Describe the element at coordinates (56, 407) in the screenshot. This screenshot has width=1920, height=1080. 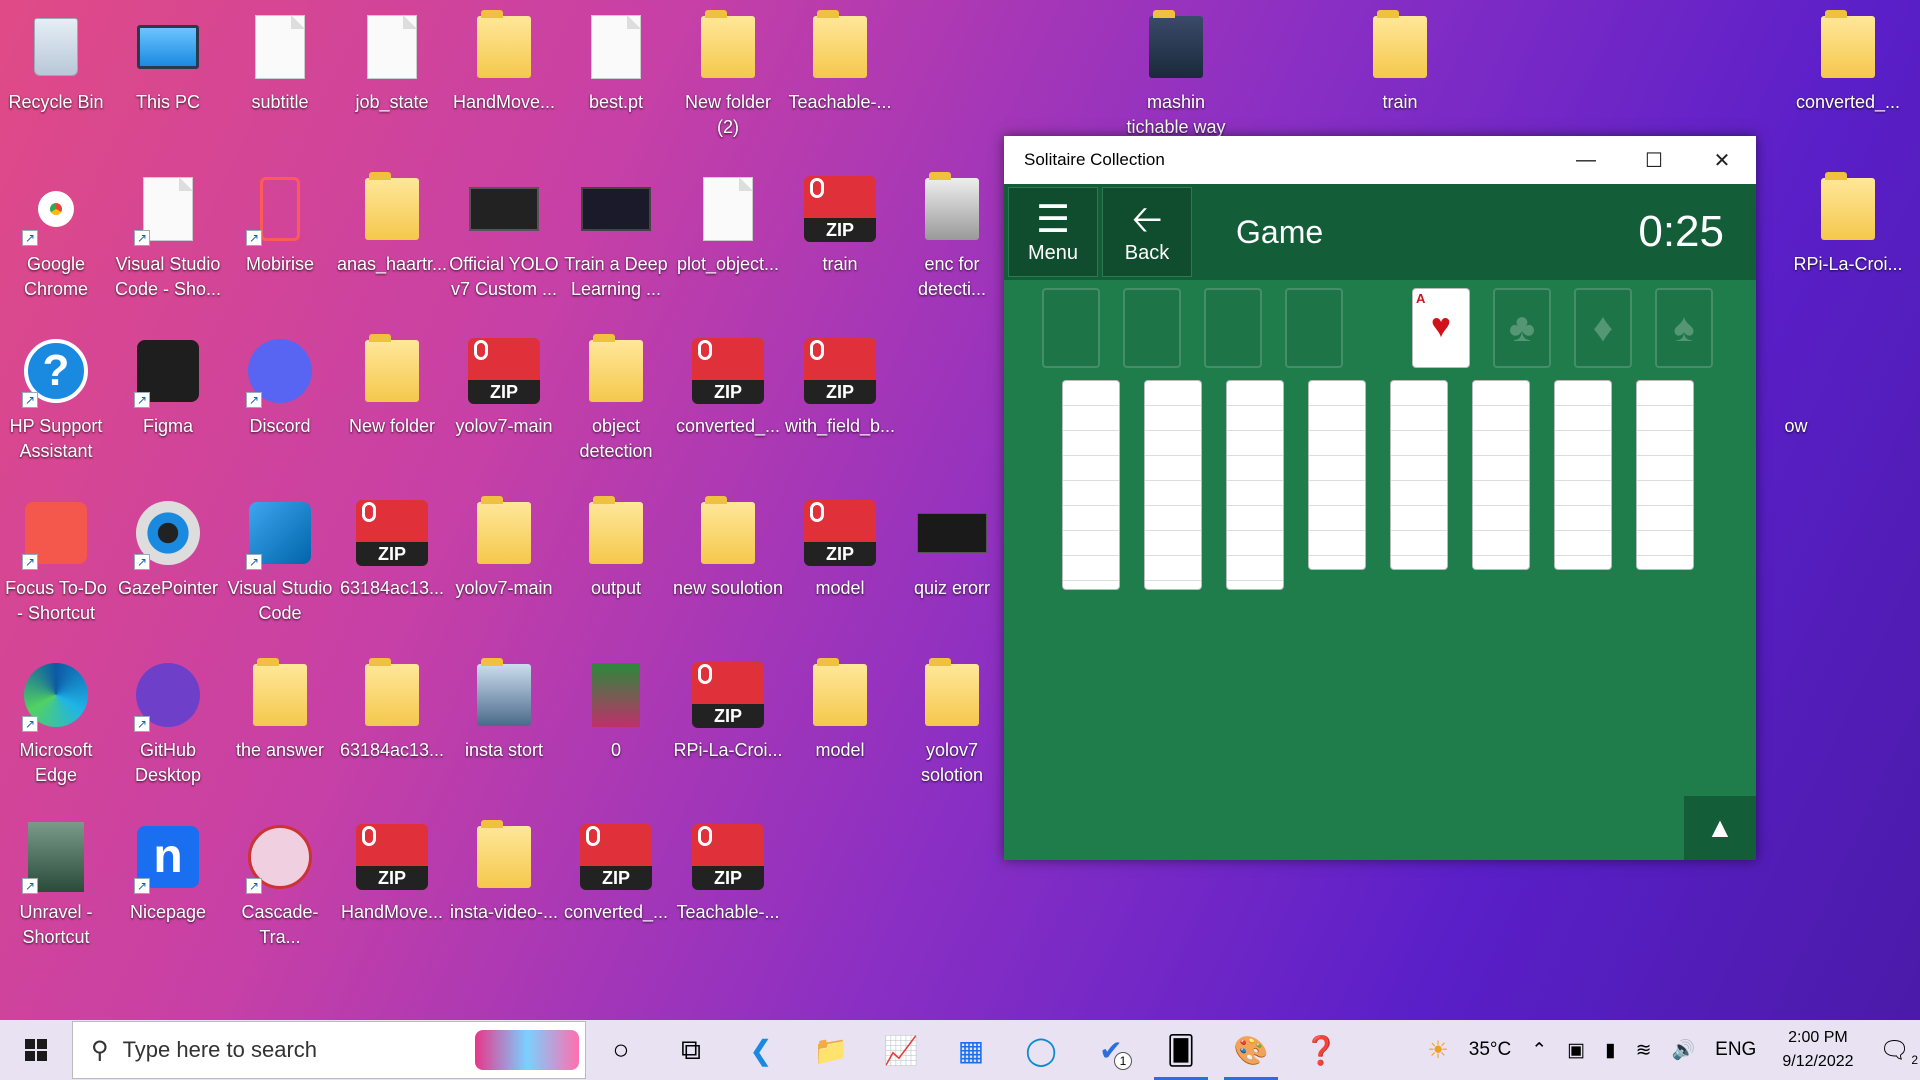
I see `desktop-icon-hp-support: ? ↗ HP Support Assistant` at that location.